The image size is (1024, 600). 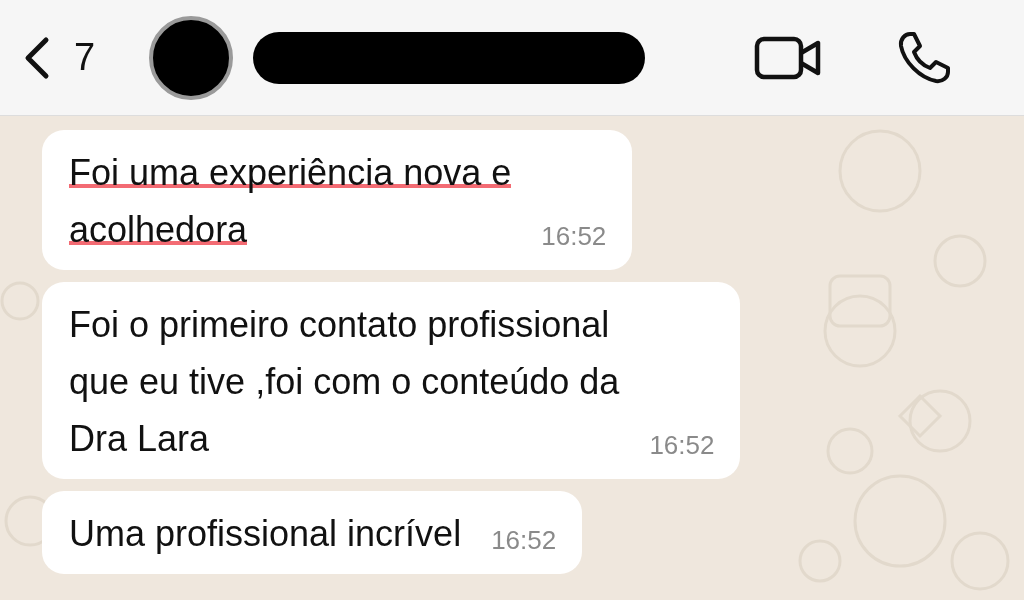 What do you see at coordinates (59, 57) in the screenshot?
I see `back-button: 7` at bounding box center [59, 57].